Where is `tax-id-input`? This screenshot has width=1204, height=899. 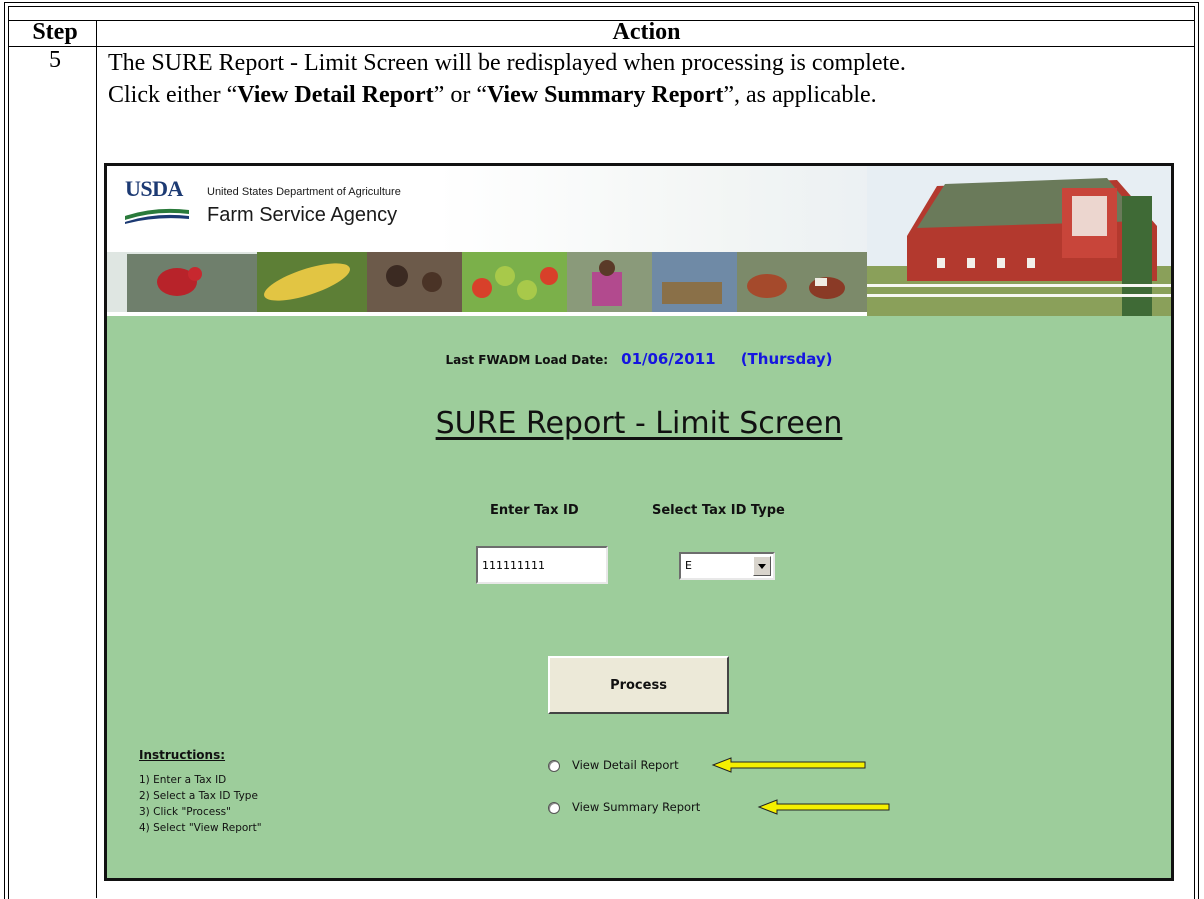 tax-id-input is located at coordinates (542, 565).